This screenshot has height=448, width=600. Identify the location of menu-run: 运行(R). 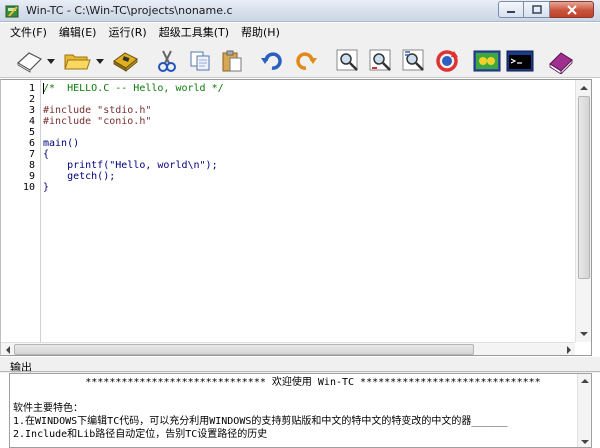
(127, 33).